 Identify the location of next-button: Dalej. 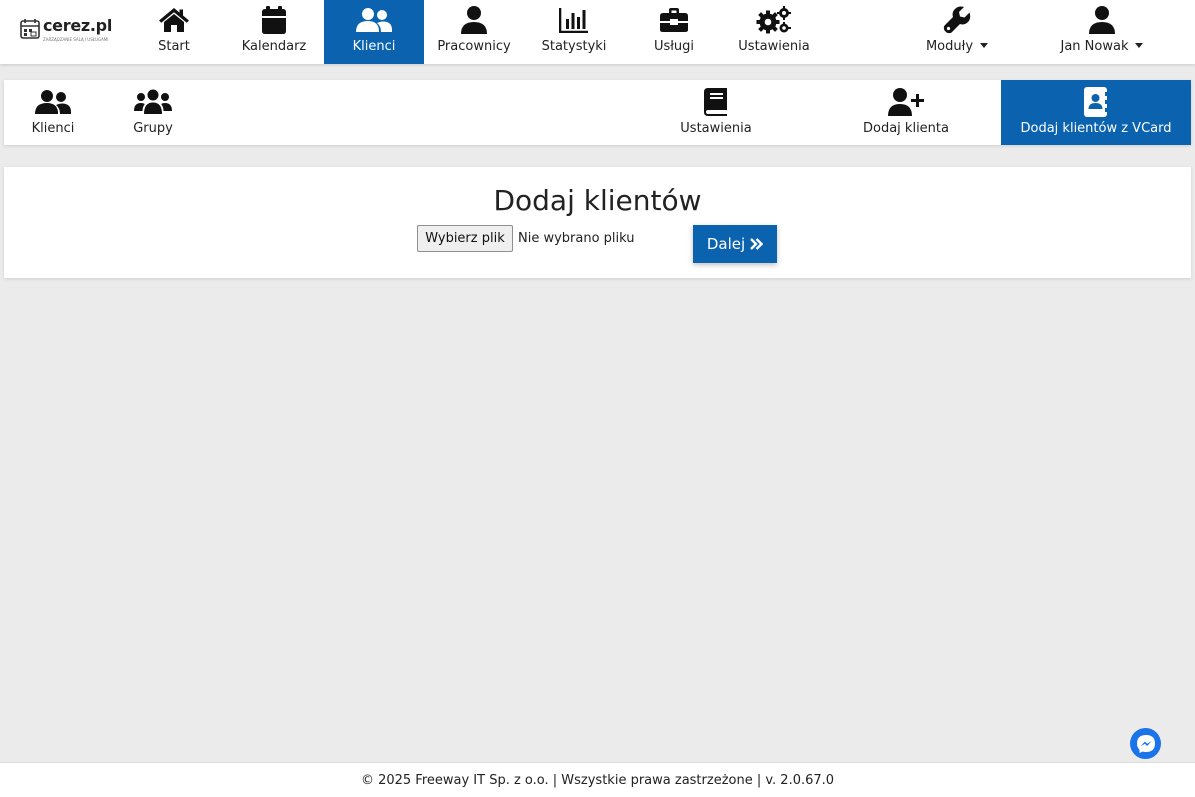
(735, 244).